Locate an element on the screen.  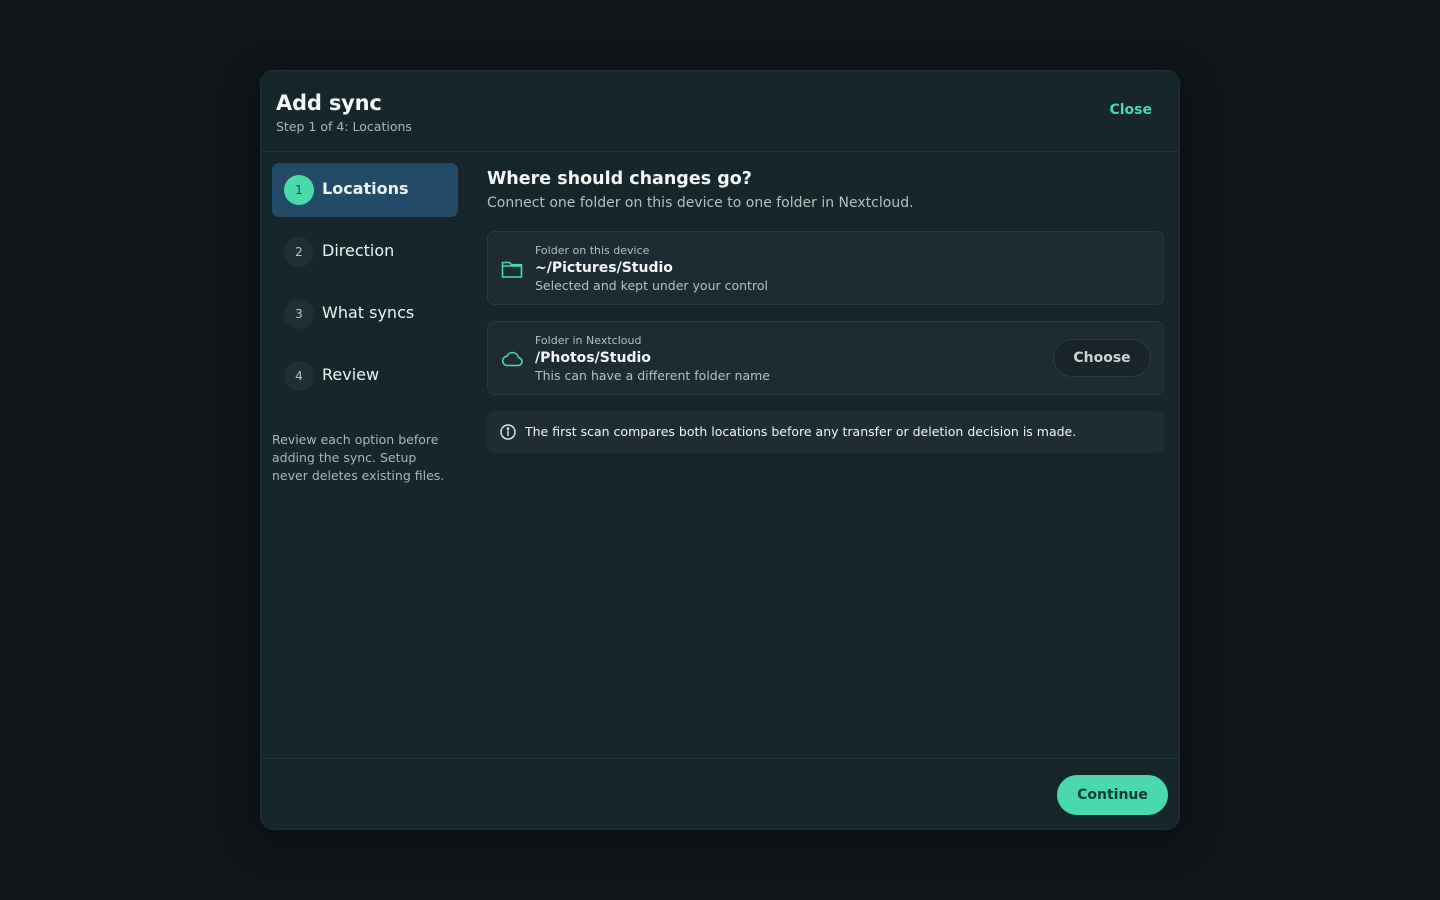
dialog-footer: Continue is located at coordinates (720, 794).